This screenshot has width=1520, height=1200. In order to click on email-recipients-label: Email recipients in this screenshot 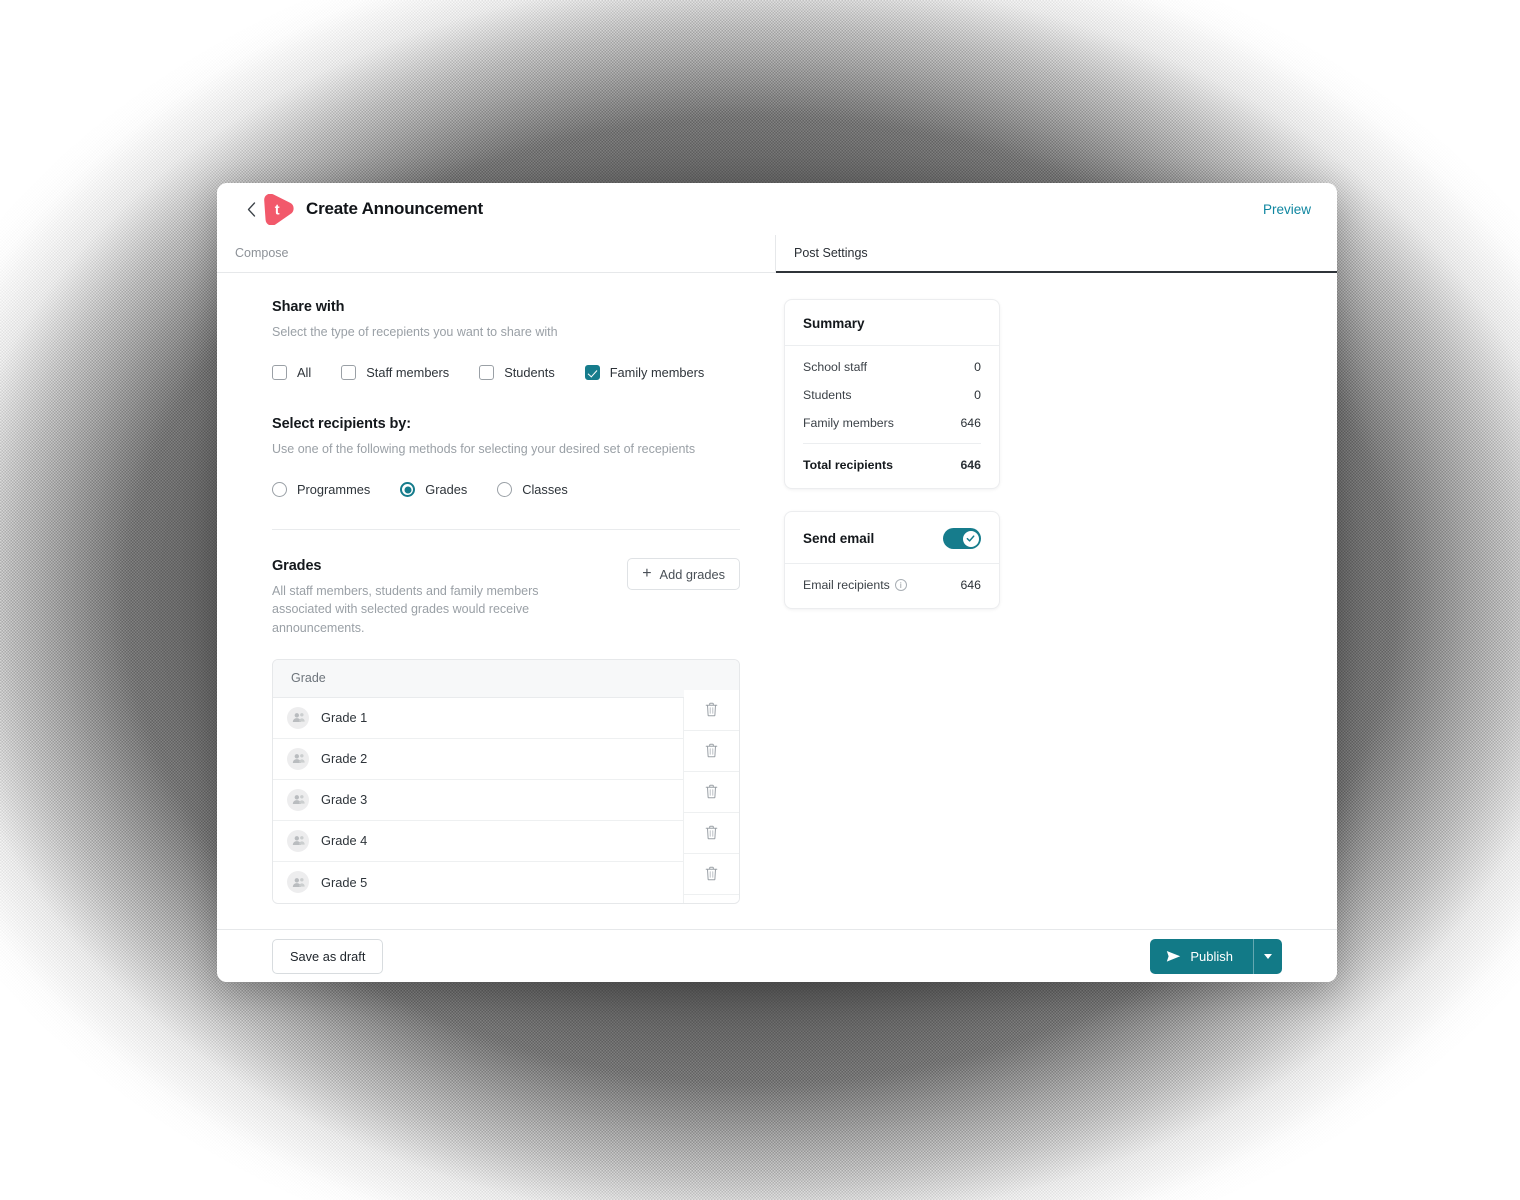, I will do `click(846, 585)`.